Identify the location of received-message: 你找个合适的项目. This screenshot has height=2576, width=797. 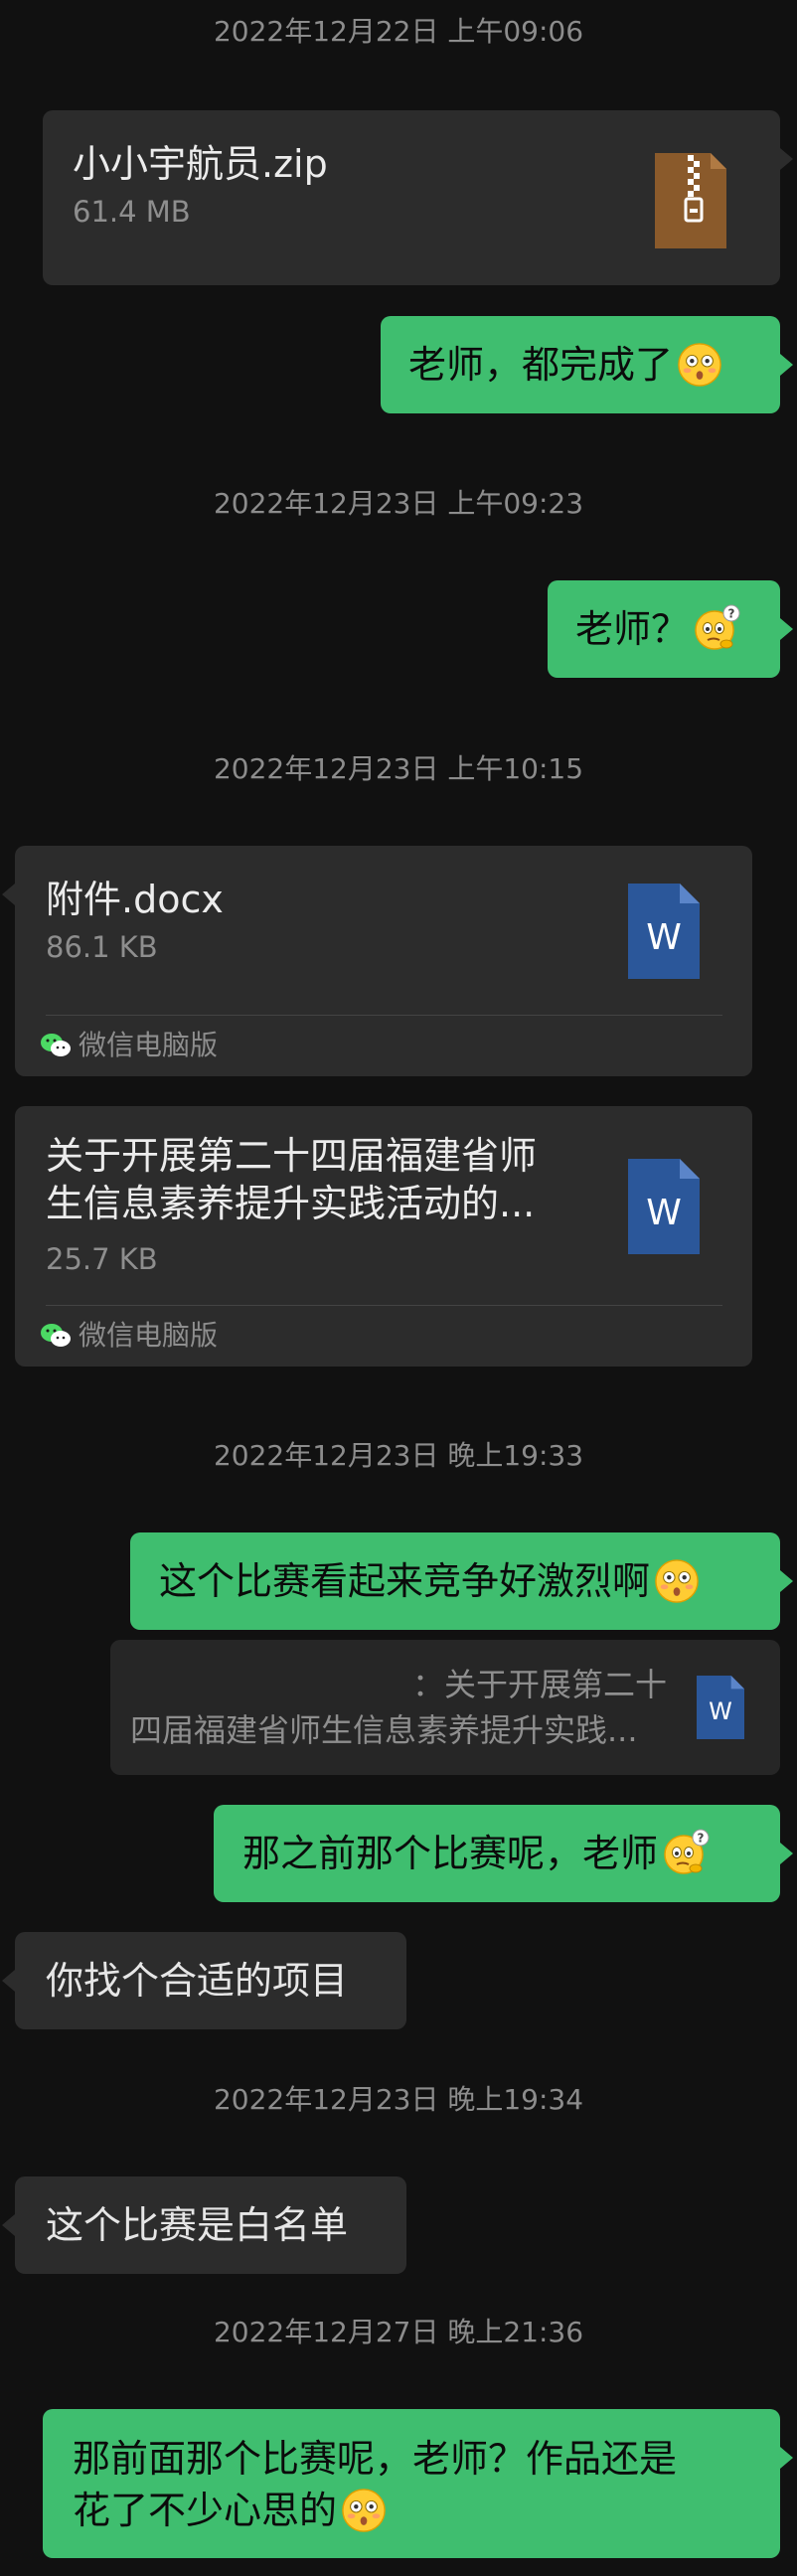
(204, 1980).